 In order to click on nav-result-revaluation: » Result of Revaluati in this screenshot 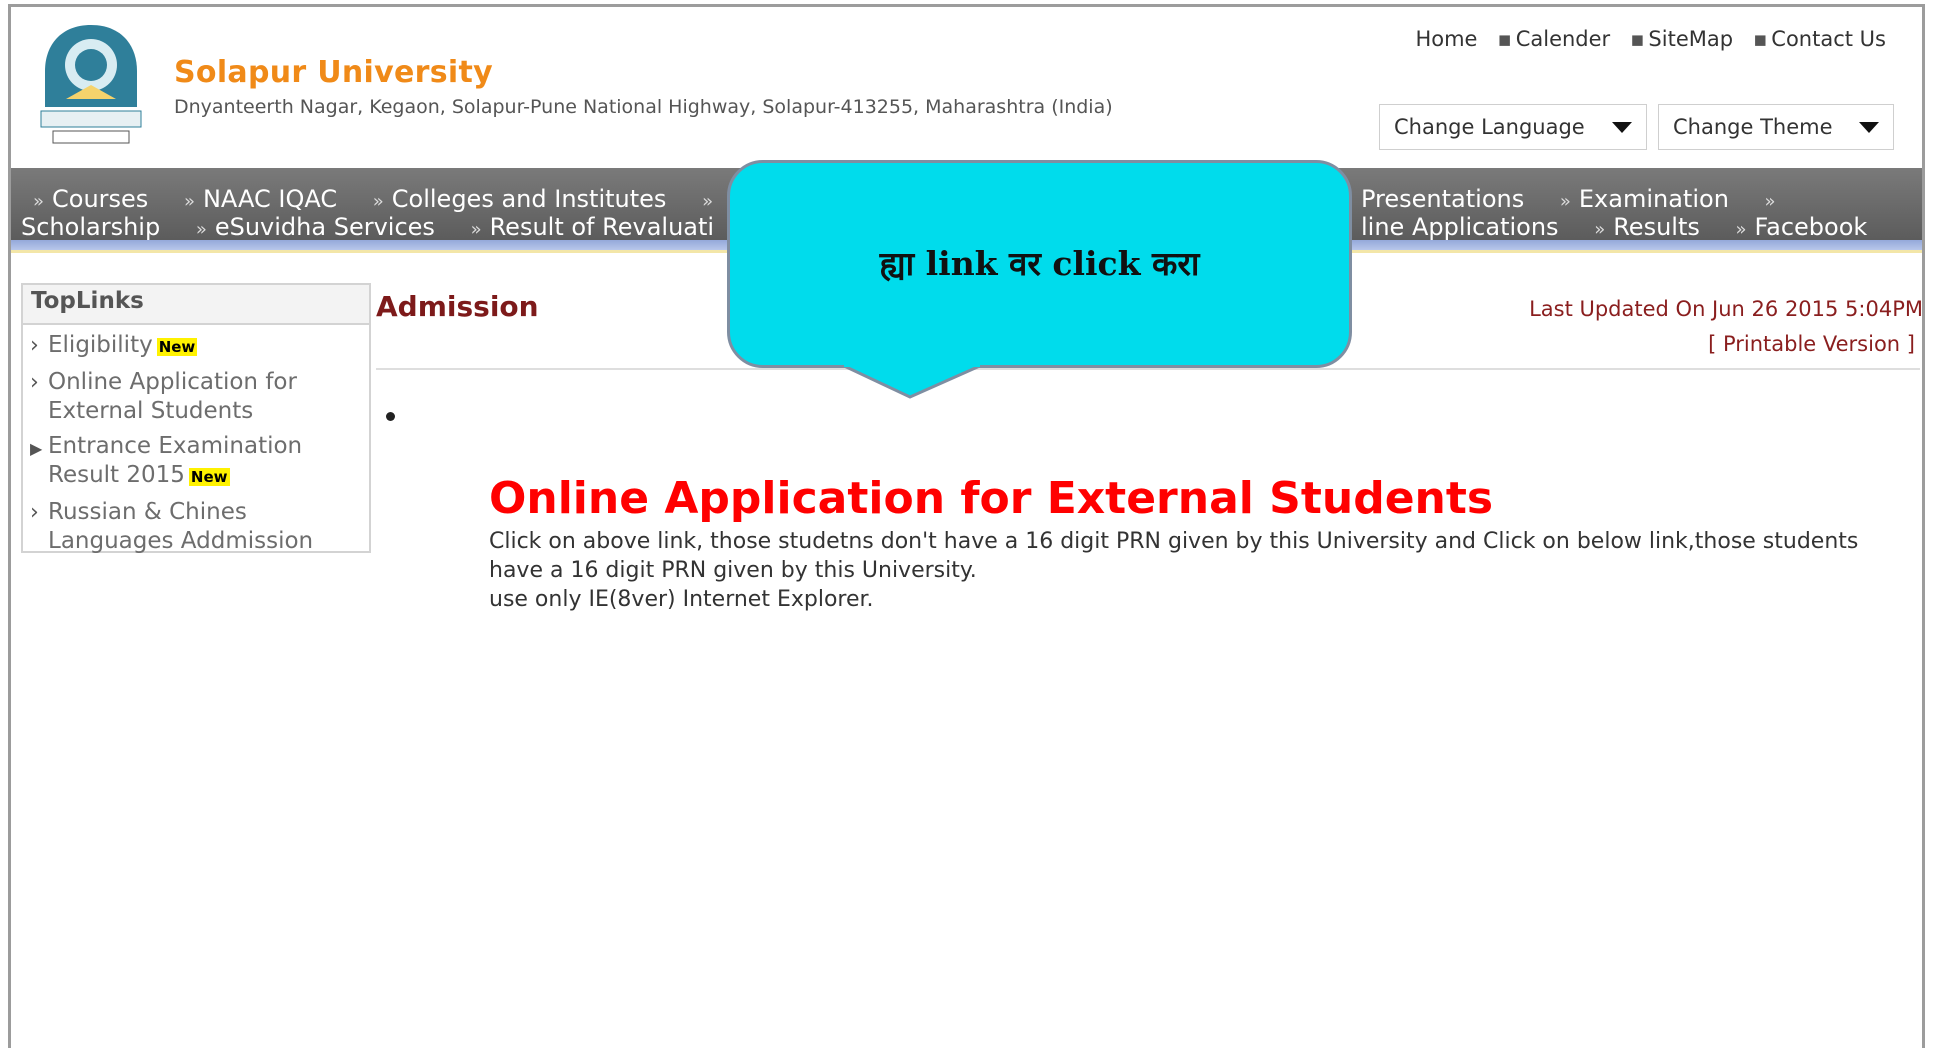, I will do `click(593, 227)`.